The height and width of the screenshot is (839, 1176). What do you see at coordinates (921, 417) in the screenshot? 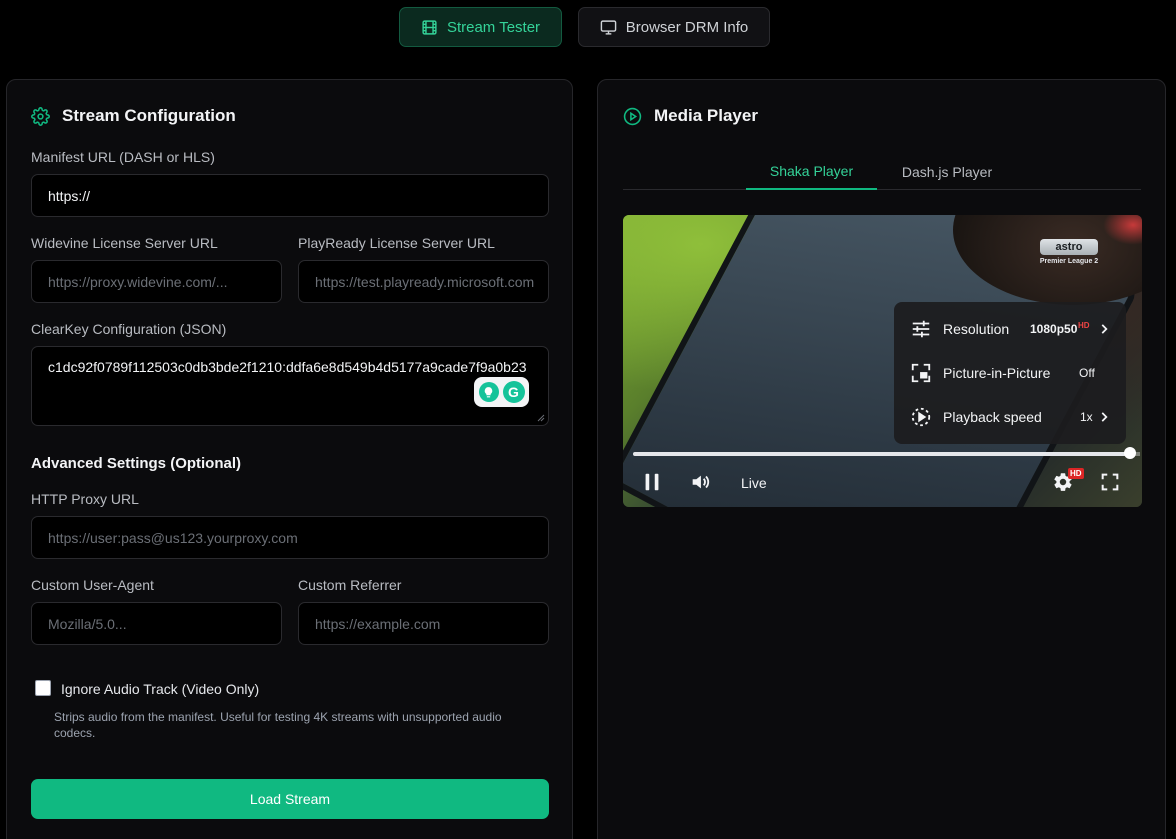
I see `playback-speed-icon` at bounding box center [921, 417].